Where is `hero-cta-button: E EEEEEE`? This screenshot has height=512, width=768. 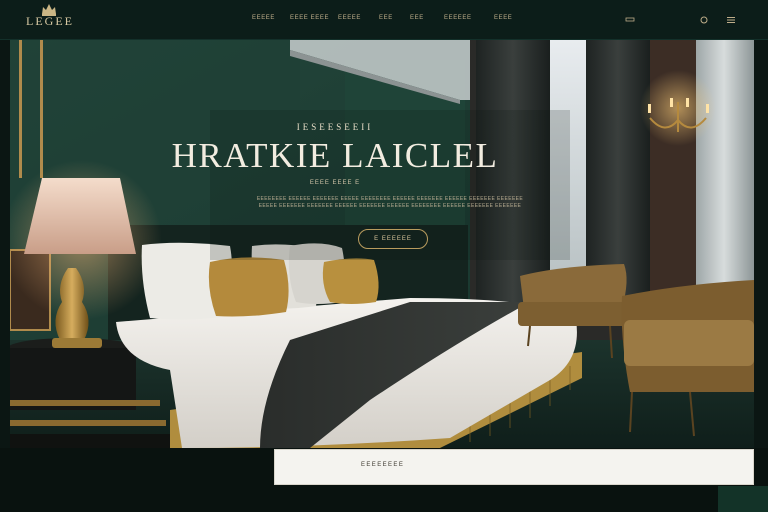
hero-cta-button: E EEEEEE is located at coordinates (393, 239).